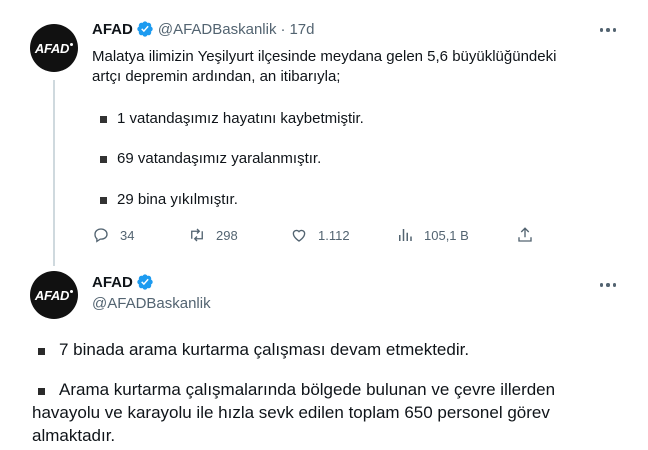  I want to click on bullet-item: 29 bina yıkılmıştır., so click(169, 200).